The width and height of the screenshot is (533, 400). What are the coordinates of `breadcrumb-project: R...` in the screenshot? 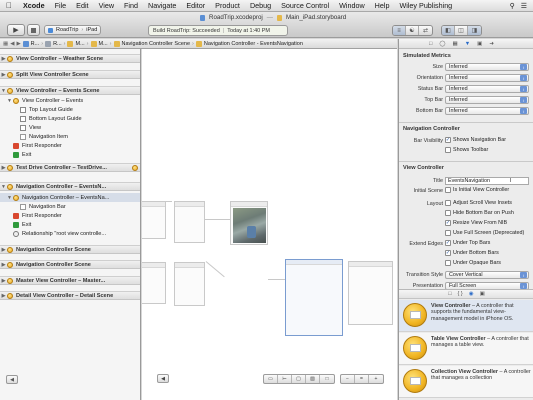 It's located at (30, 43).